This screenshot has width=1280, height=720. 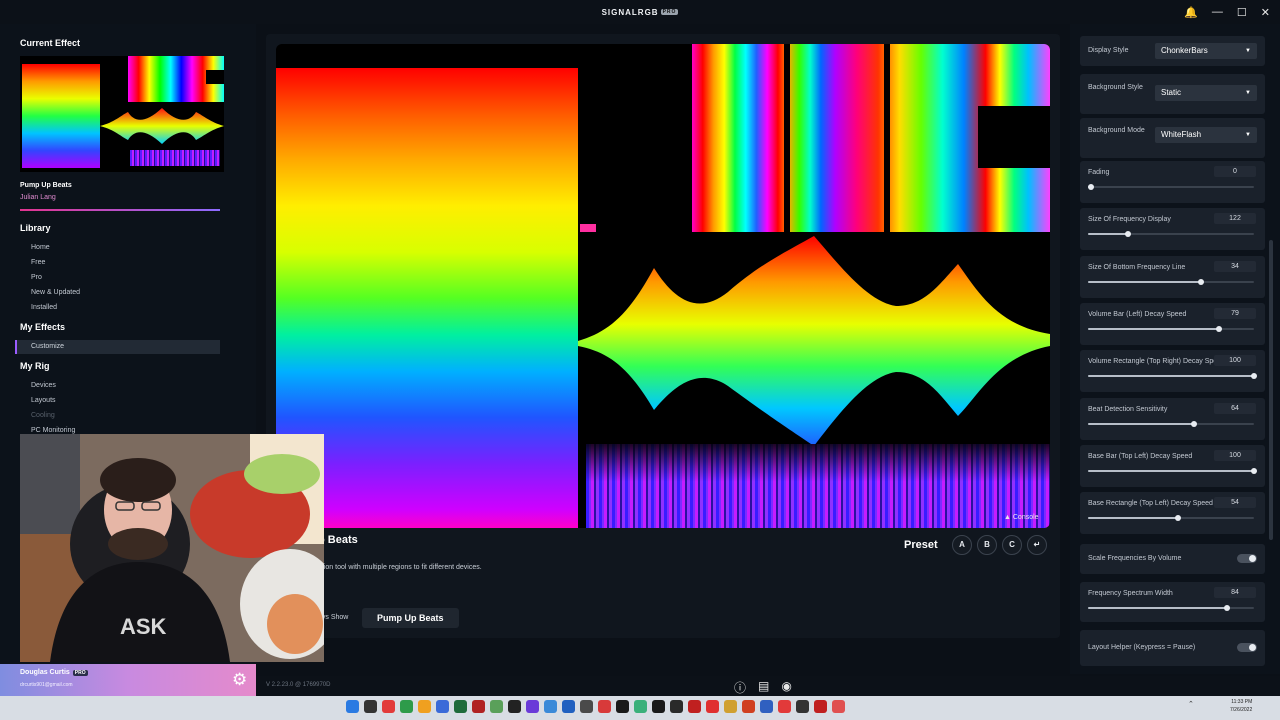 I want to click on nav-item-home: Home, so click(x=40, y=247).